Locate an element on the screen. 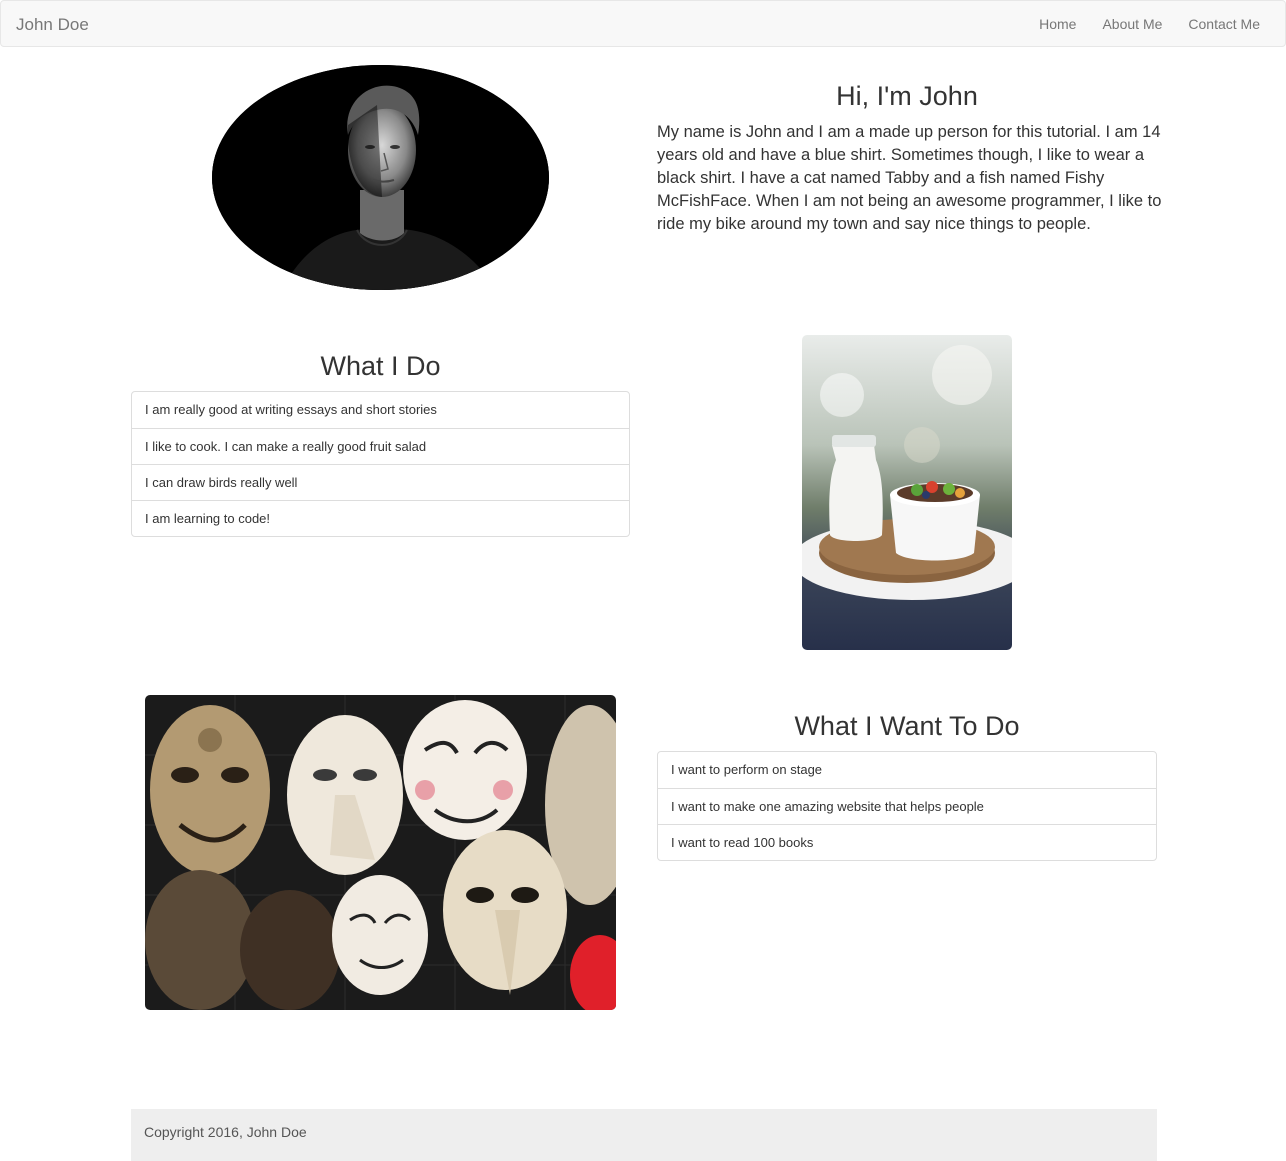  nav-about-link: About Me is located at coordinates (1132, 24).